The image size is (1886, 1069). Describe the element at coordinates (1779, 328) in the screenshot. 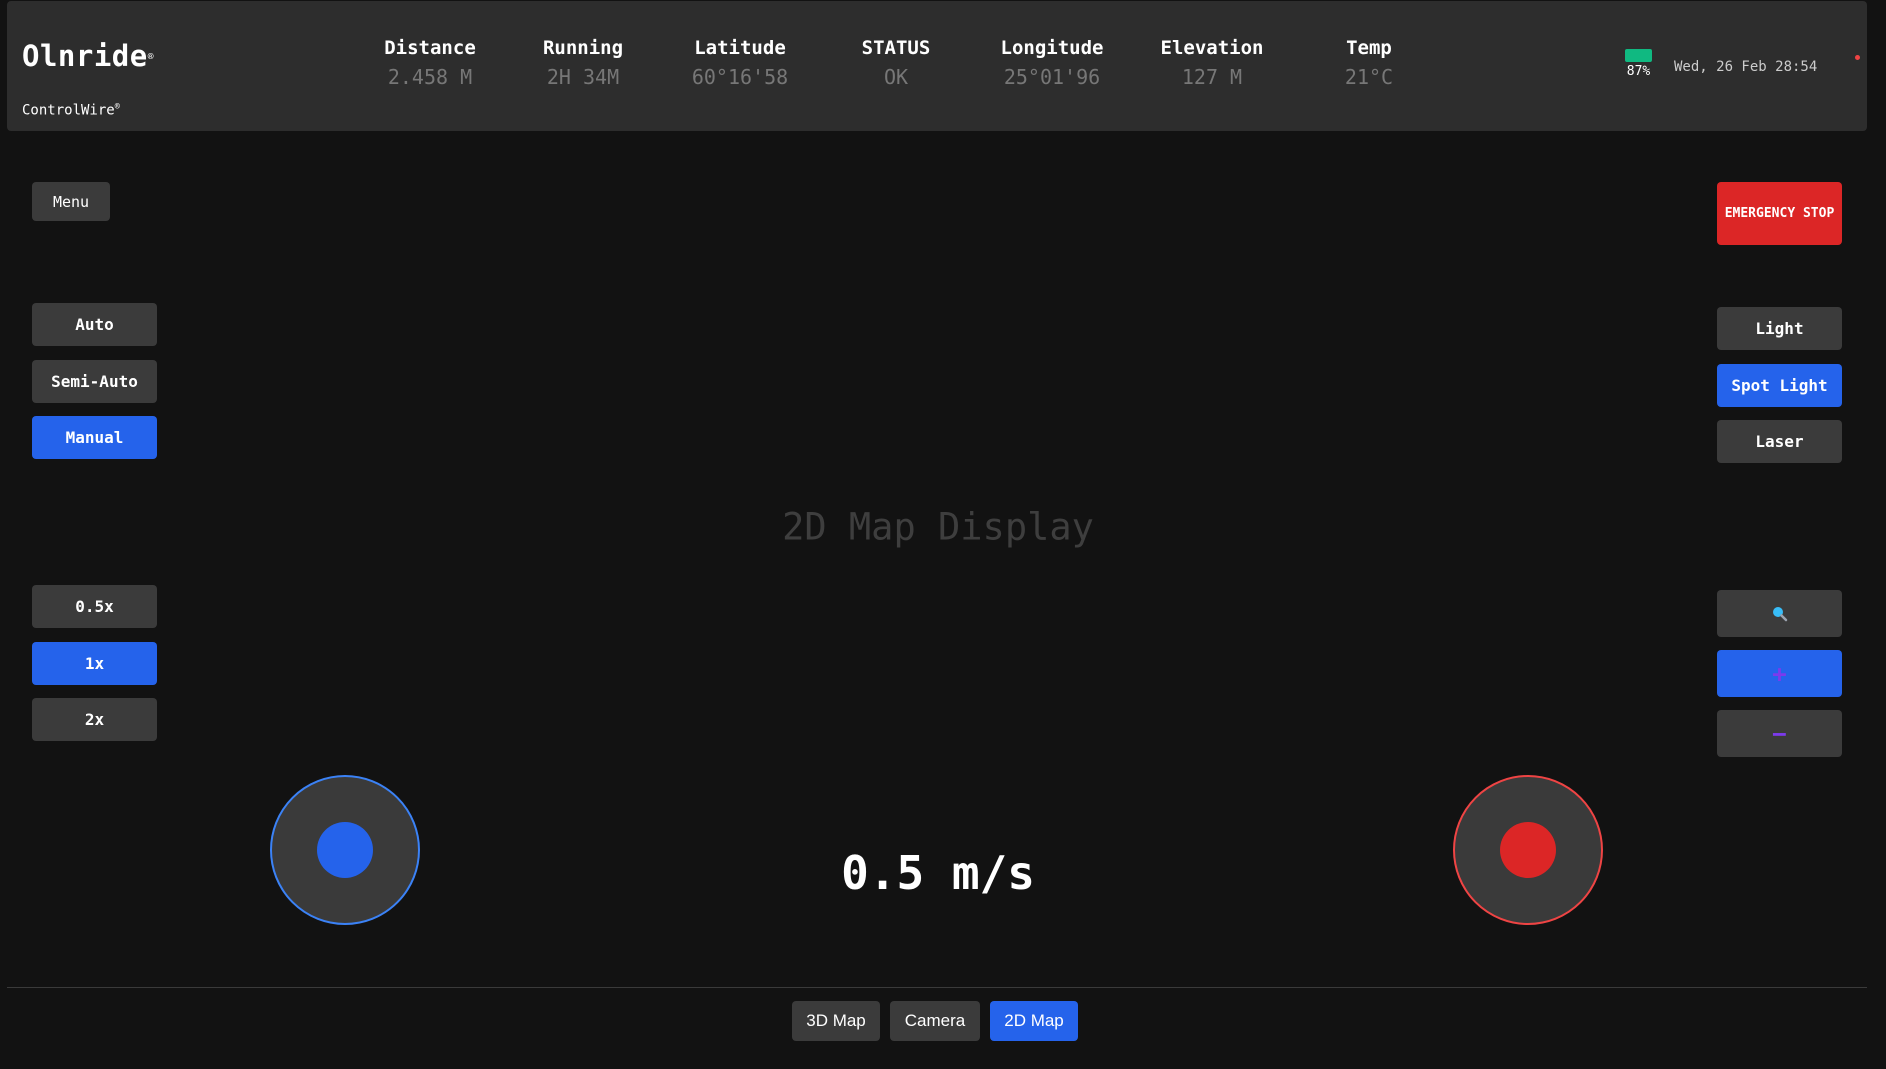

I see `light-button: Light` at that location.